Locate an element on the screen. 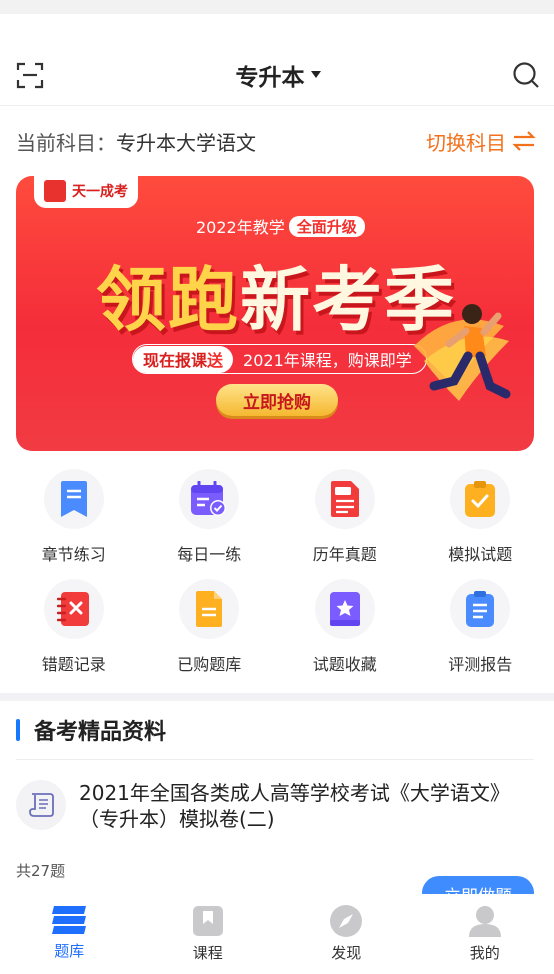 The image size is (554, 974). promo-prefix: 现在报课送 is located at coordinates (183, 359).